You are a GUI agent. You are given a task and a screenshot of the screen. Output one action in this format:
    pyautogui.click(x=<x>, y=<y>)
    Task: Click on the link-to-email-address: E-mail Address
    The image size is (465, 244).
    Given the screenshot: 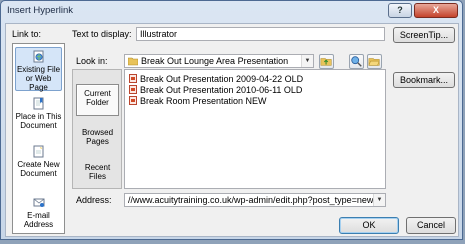 What is the action you would take?
    pyautogui.click(x=38, y=214)
    